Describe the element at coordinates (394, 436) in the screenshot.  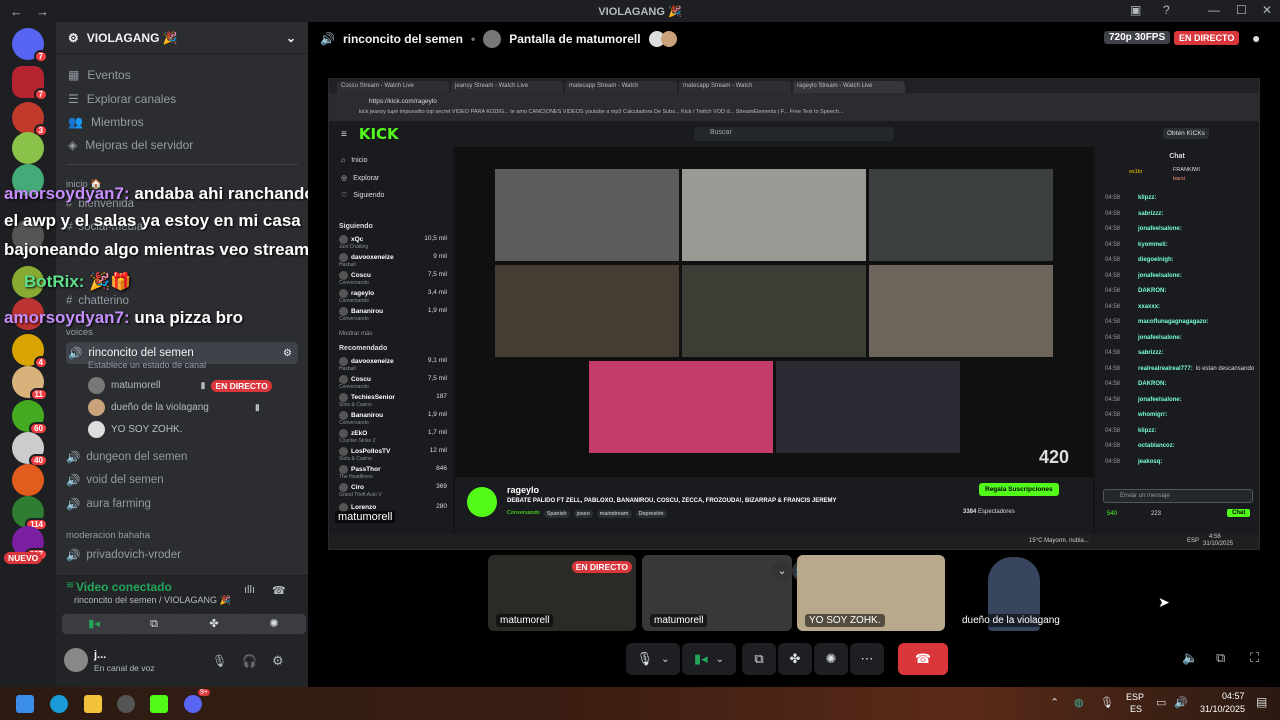
I see `recommended-streamer: zEkO 1,7 mil Counter-Strike 2` at that location.